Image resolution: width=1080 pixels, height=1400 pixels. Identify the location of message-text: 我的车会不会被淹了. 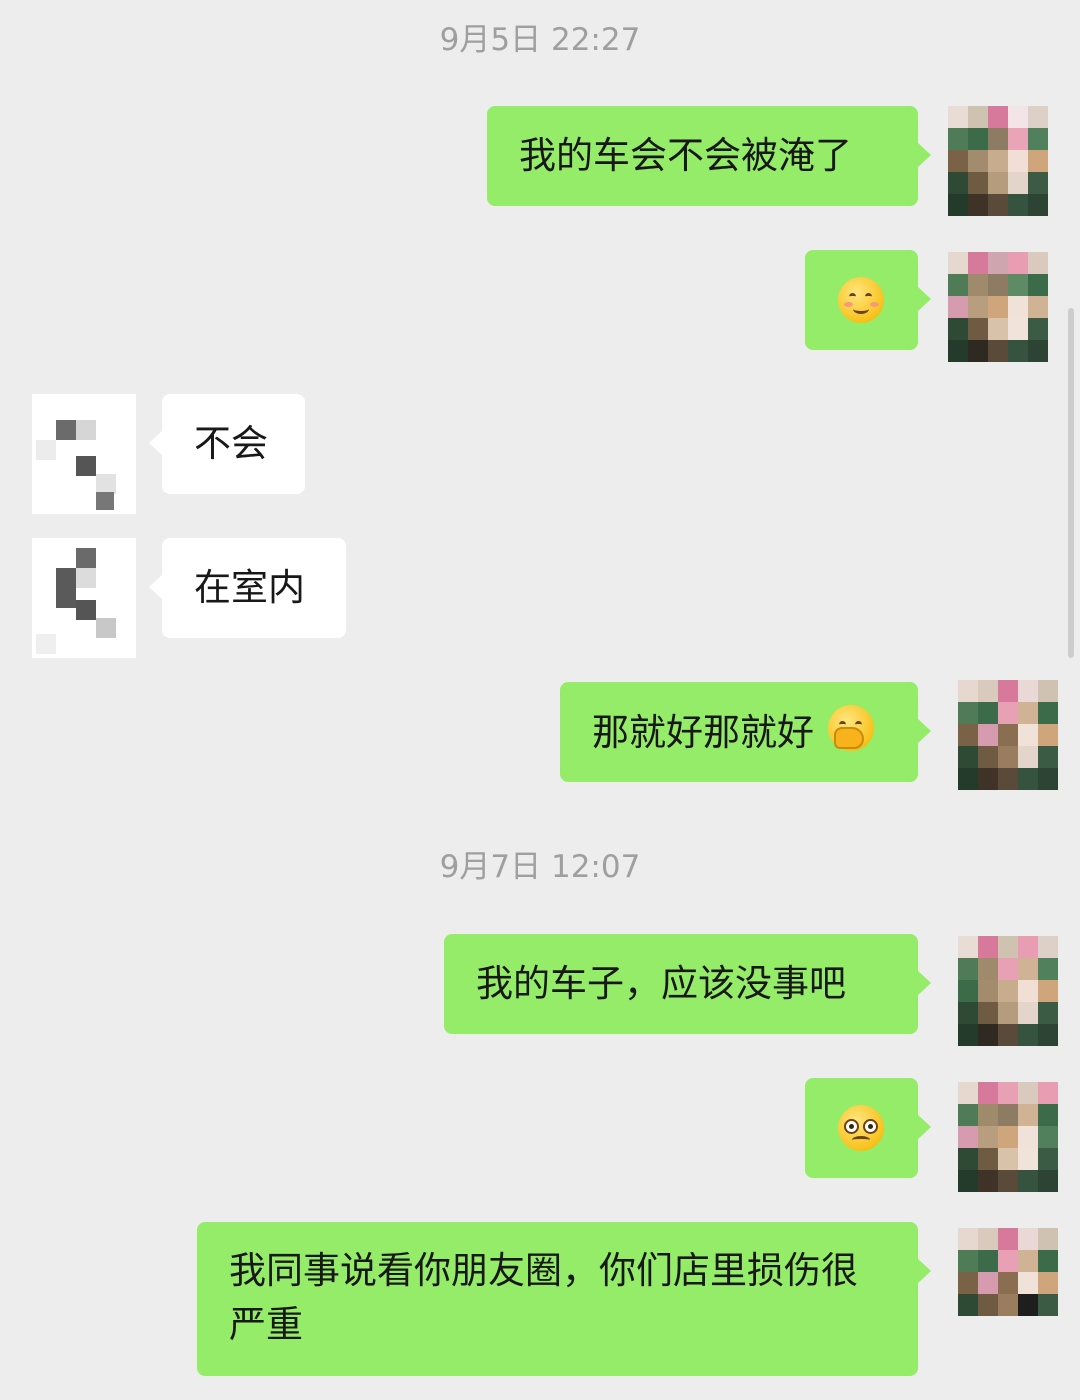
(685, 155).